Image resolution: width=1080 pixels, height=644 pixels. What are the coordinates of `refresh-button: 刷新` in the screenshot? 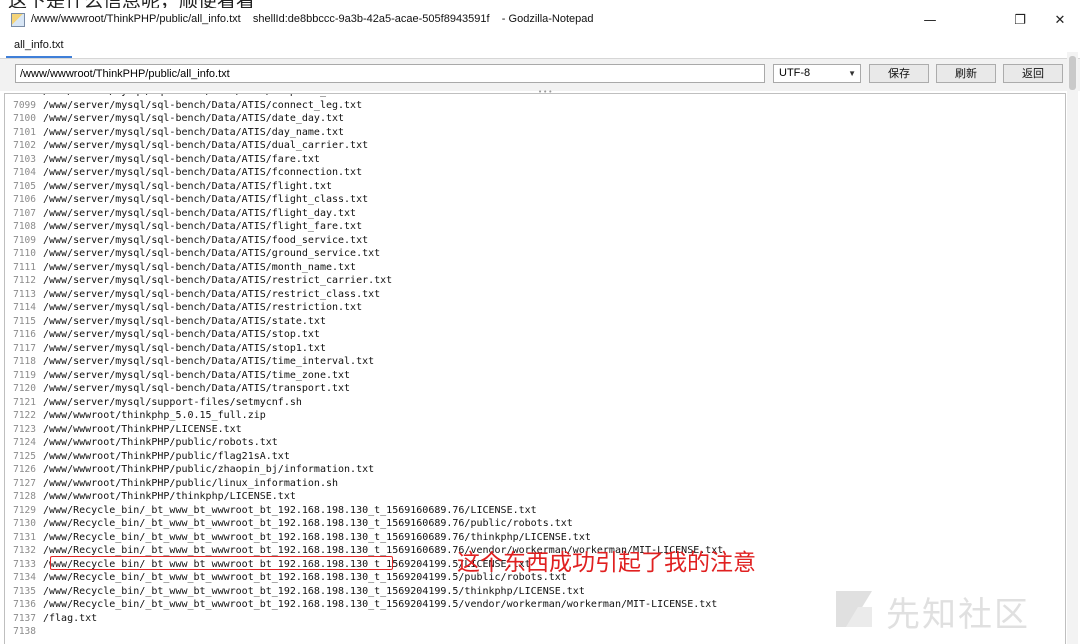 It's located at (966, 73).